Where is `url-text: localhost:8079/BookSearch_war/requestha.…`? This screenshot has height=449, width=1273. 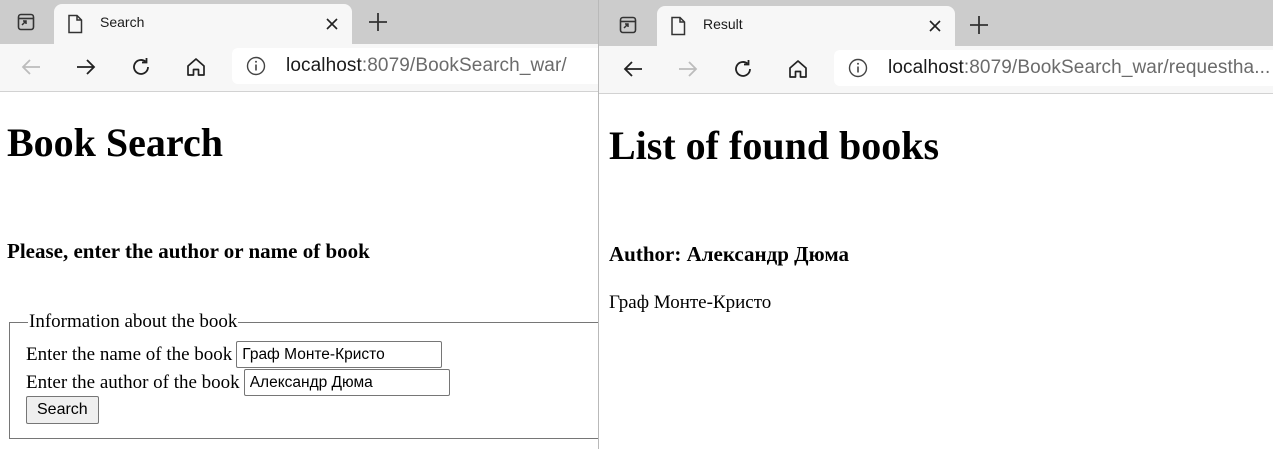
url-text: localhost:8079/BookSearch_war/requestha.… is located at coordinates (1079, 68).